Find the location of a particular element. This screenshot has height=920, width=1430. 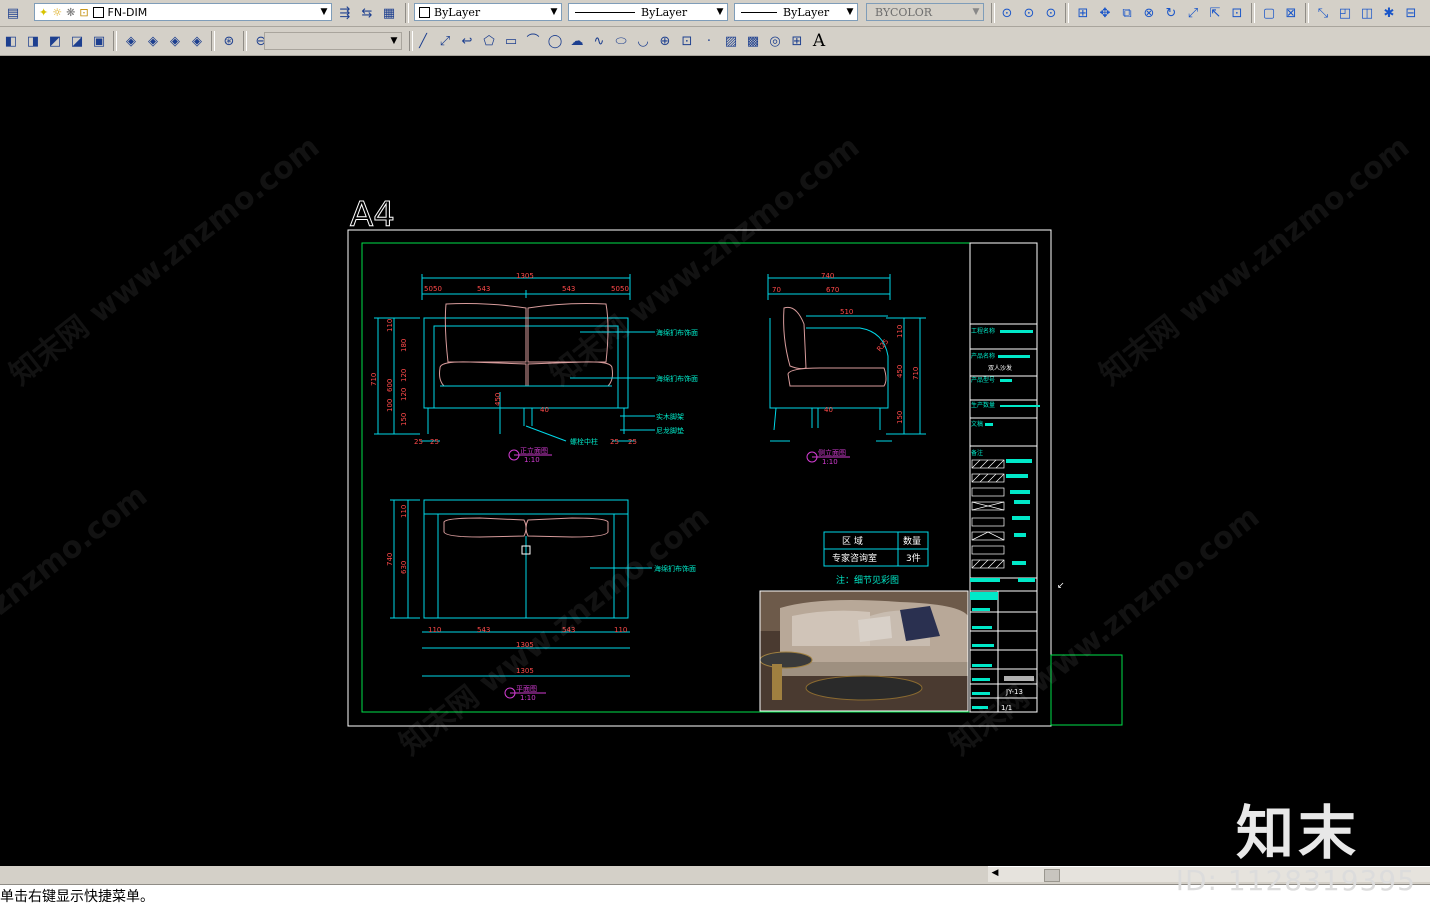

scroll-left-icon: ◀ is located at coordinates (995, 874).